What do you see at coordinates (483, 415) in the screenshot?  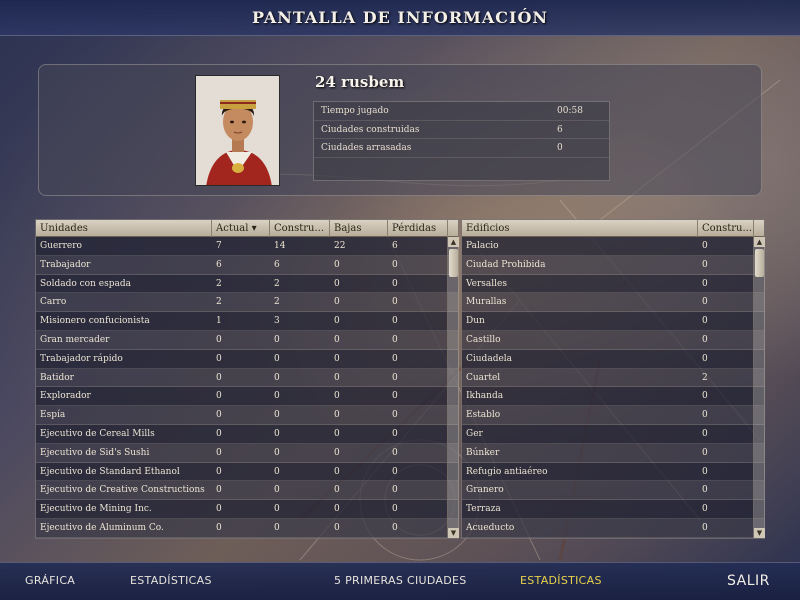 I see `table-cell: Establo` at bounding box center [483, 415].